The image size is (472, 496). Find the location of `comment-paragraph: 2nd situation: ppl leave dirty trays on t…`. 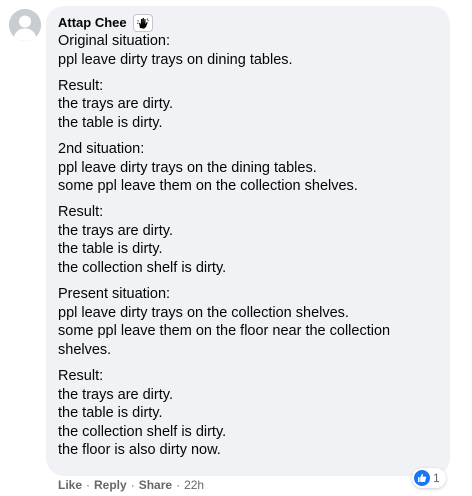

comment-paragraph: 2nd situation: ppl leave dirty trays on t… is located at coordinates (248, 168).